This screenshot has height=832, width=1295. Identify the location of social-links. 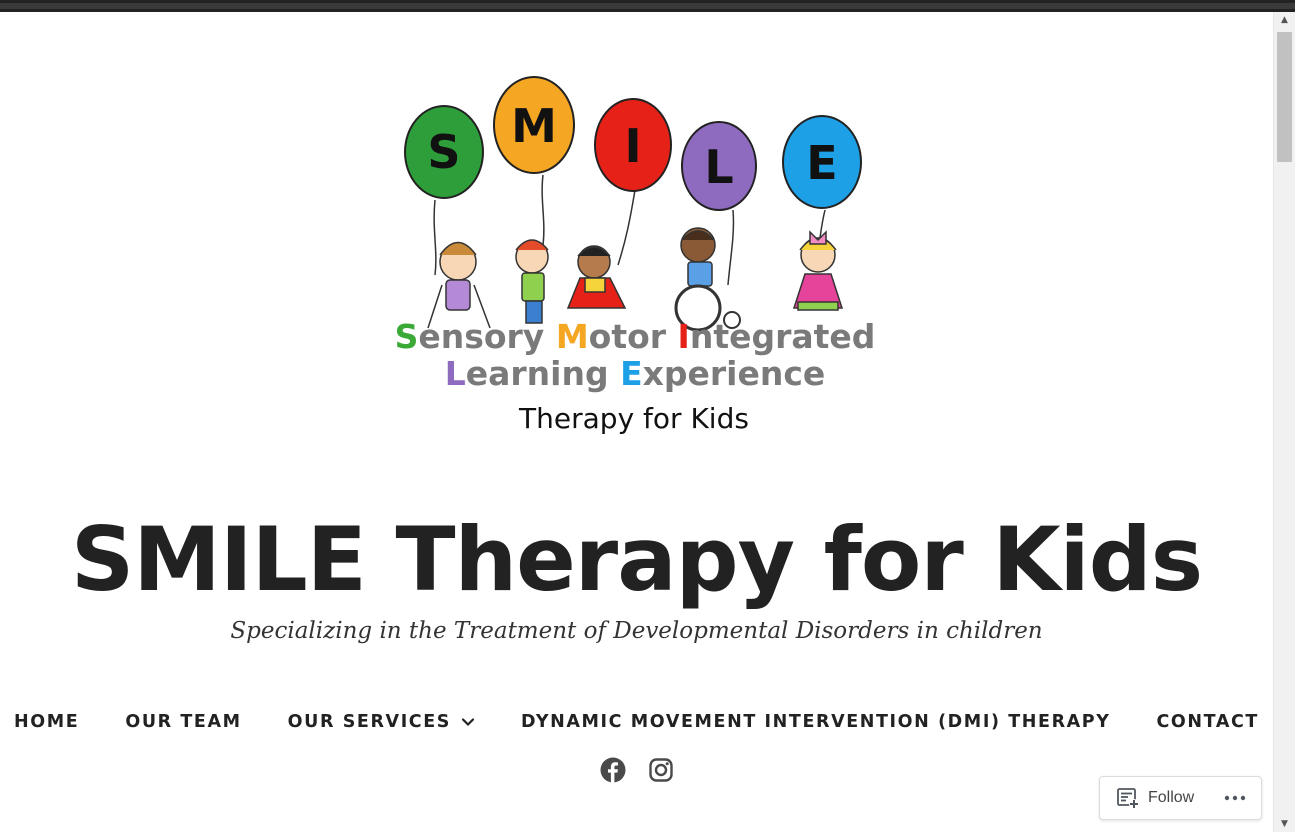
(636, 770).